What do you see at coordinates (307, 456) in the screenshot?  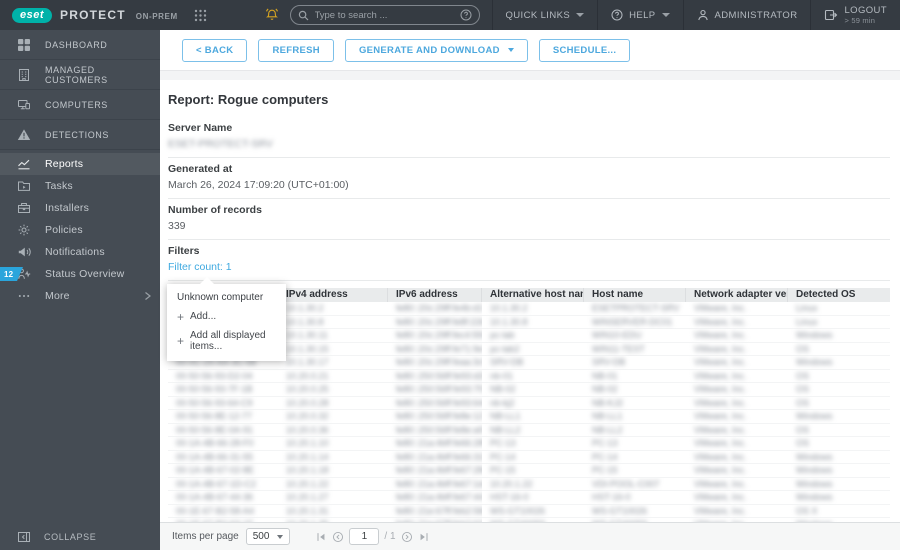 I see `table-cell: 10.20.1.14` at bounding box center [307, 456].